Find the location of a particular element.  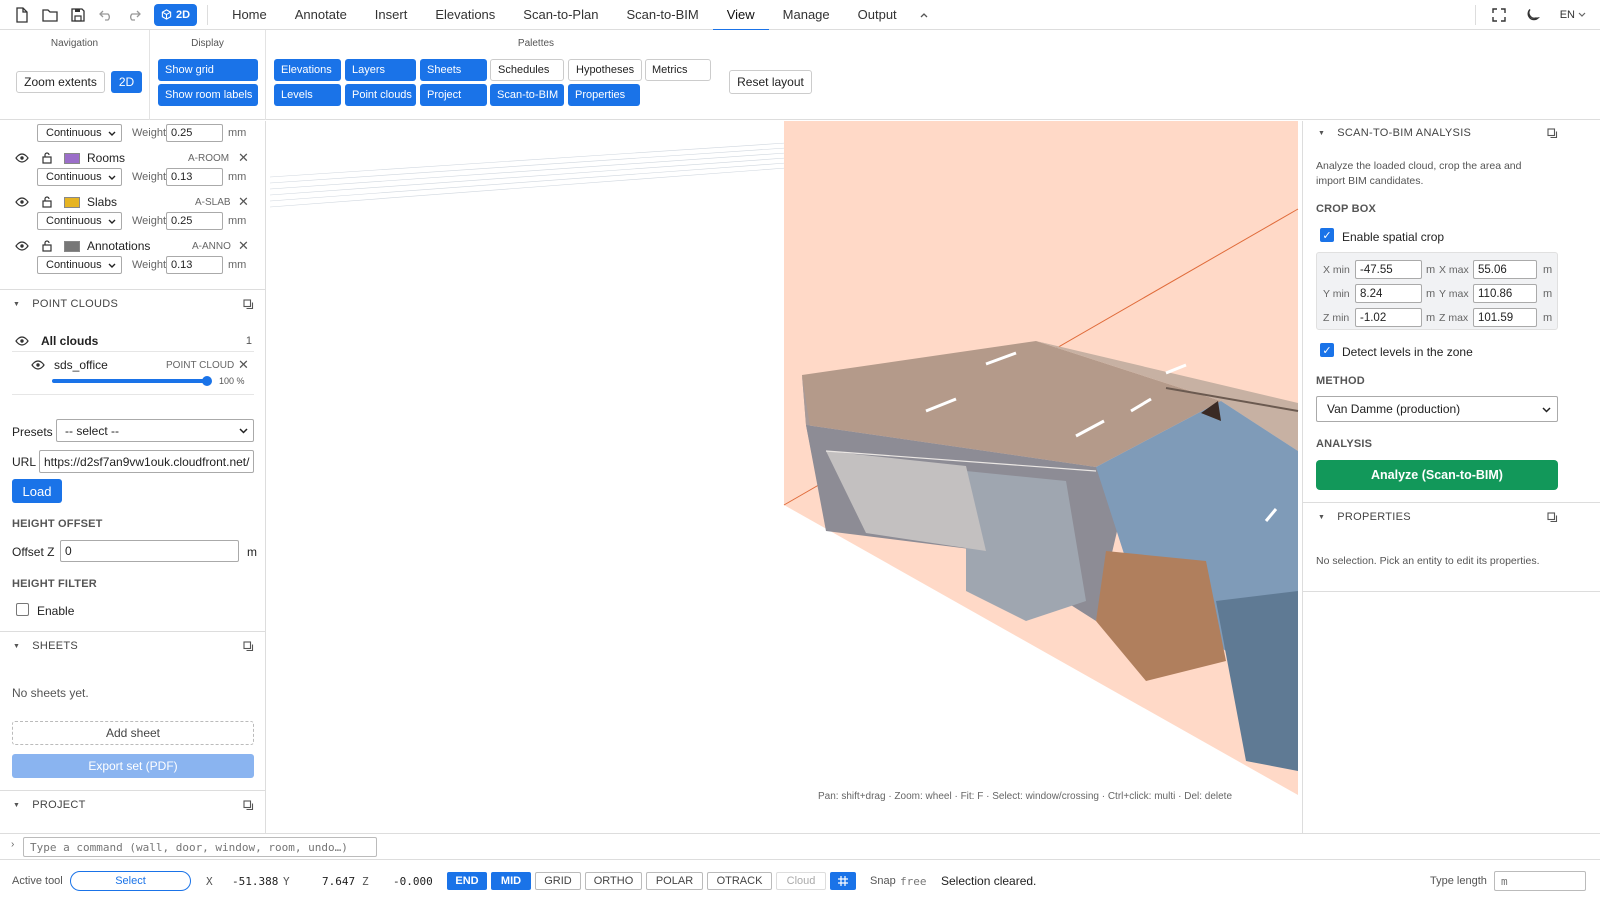

snap-grid-toggle: GRID is located at coordinates (558, 881).